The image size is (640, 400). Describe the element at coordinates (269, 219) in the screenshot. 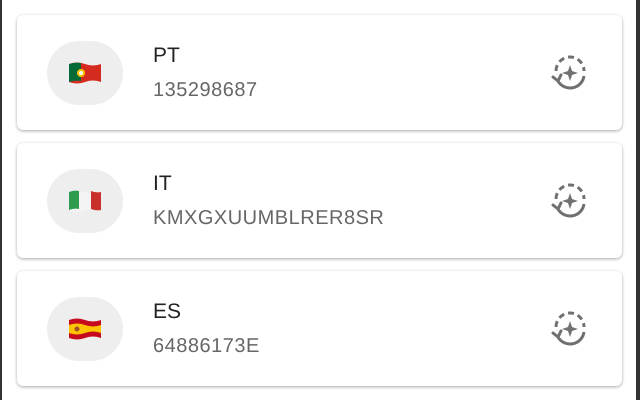

I see `identifier-number: KMXGXUUMBLRER8SR` at that location.